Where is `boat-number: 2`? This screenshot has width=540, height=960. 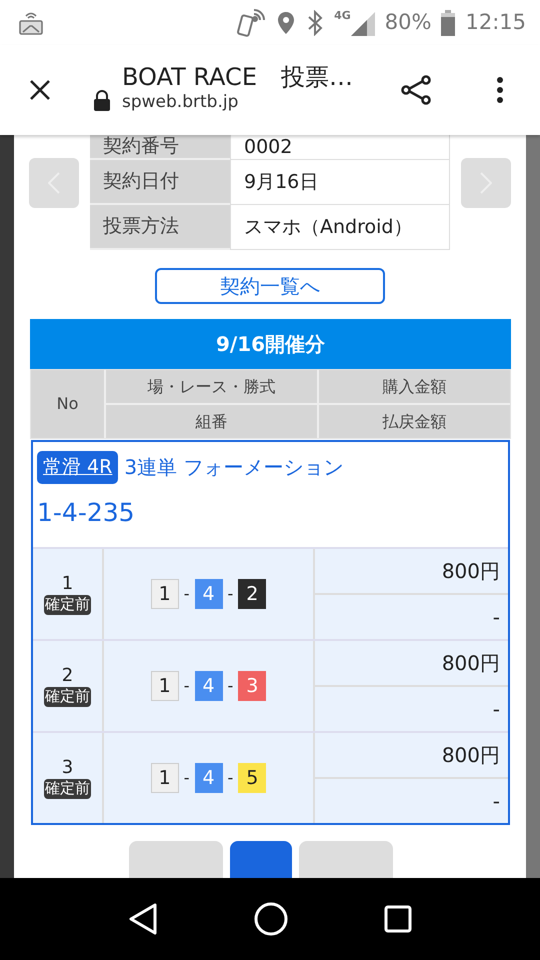
boat-number: 2 is located at coordinates (252, 594).